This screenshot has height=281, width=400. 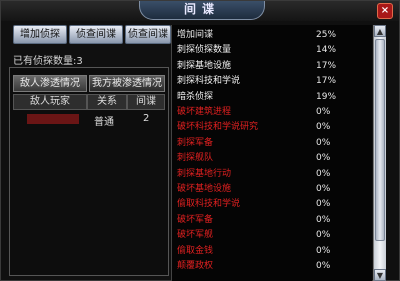 I want to click on action-label: 刺探军备, so click(x=195, y=142).